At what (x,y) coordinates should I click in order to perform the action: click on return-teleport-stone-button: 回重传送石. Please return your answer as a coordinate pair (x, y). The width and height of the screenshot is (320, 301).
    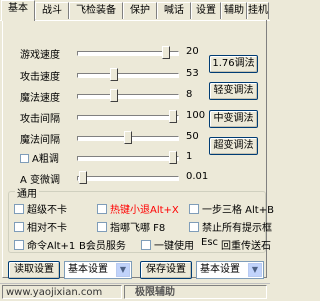
    Looking at the image, I should click on (246, 244).